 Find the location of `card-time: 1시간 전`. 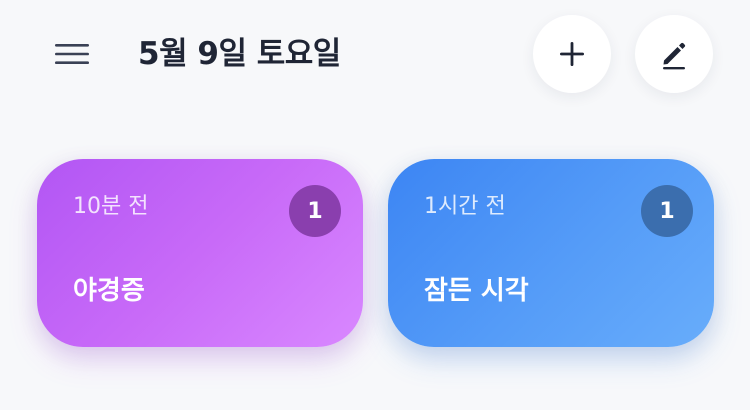

card-time: 1시간 전 is located at coordinates (465, 206).